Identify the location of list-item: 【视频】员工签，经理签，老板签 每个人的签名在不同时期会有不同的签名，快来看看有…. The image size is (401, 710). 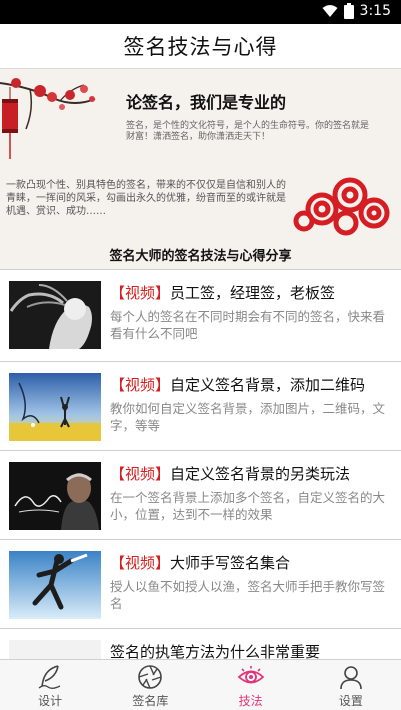
(200, 313).